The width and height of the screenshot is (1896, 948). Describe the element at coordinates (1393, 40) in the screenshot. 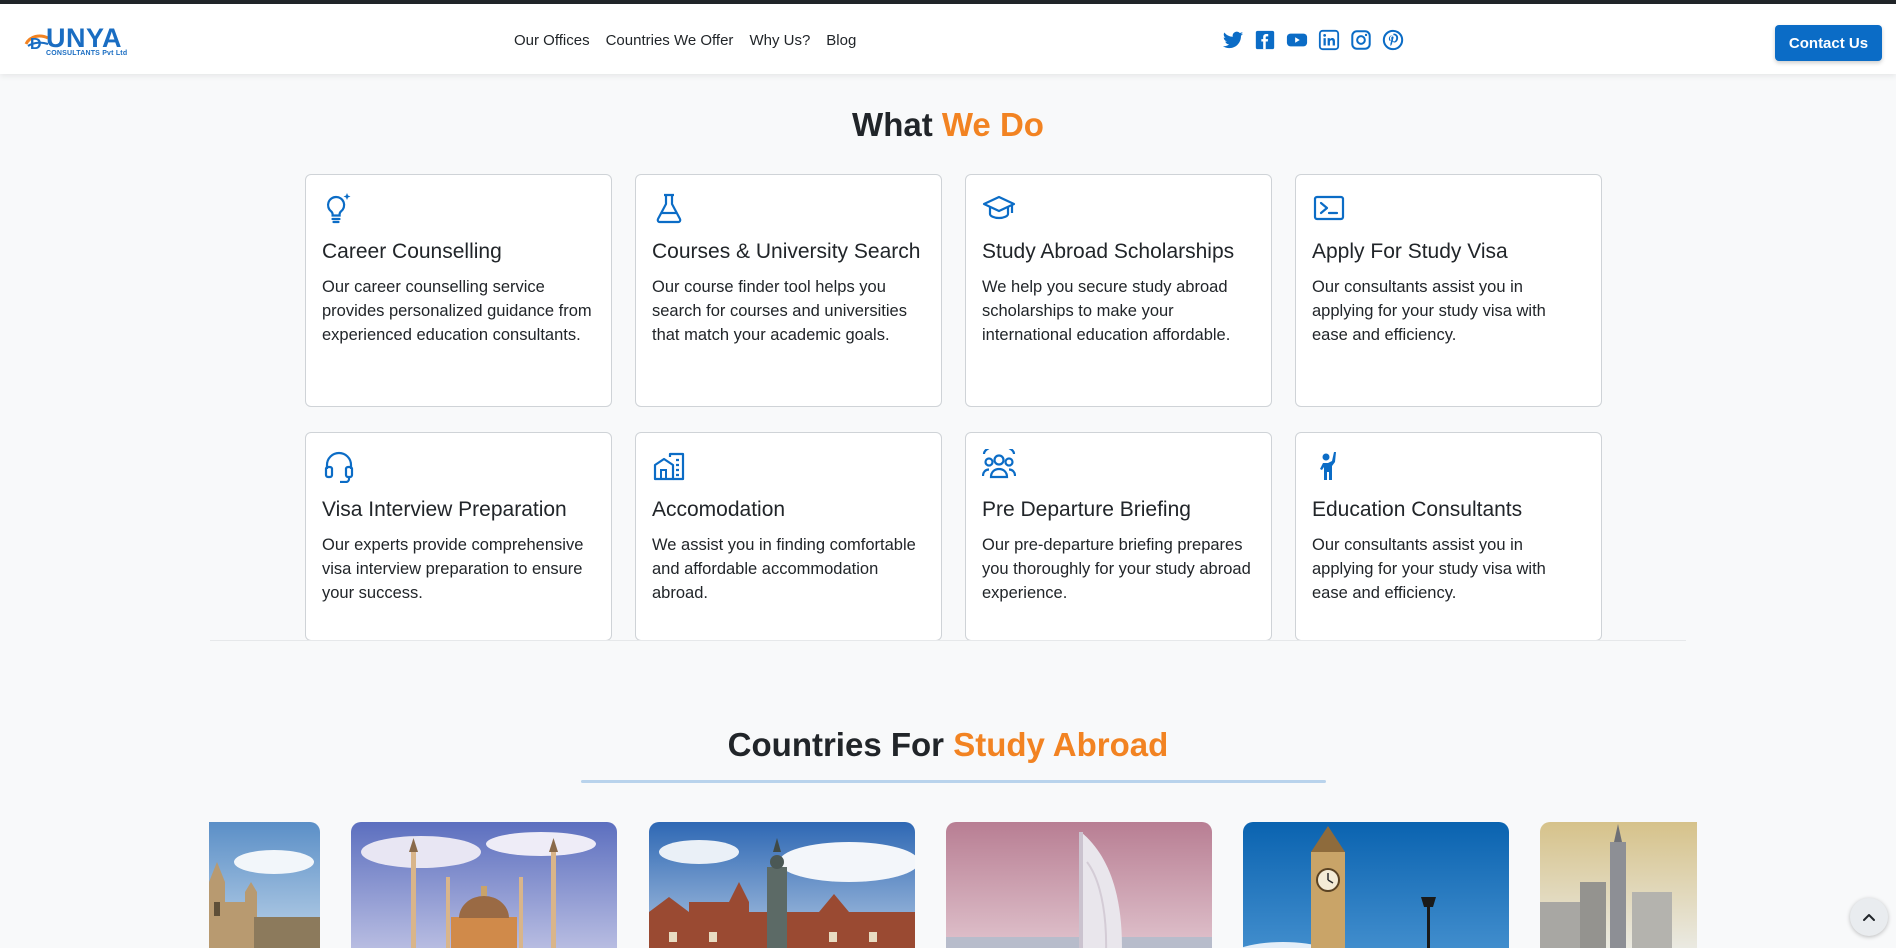

I see `pinterest-icon` at that location.